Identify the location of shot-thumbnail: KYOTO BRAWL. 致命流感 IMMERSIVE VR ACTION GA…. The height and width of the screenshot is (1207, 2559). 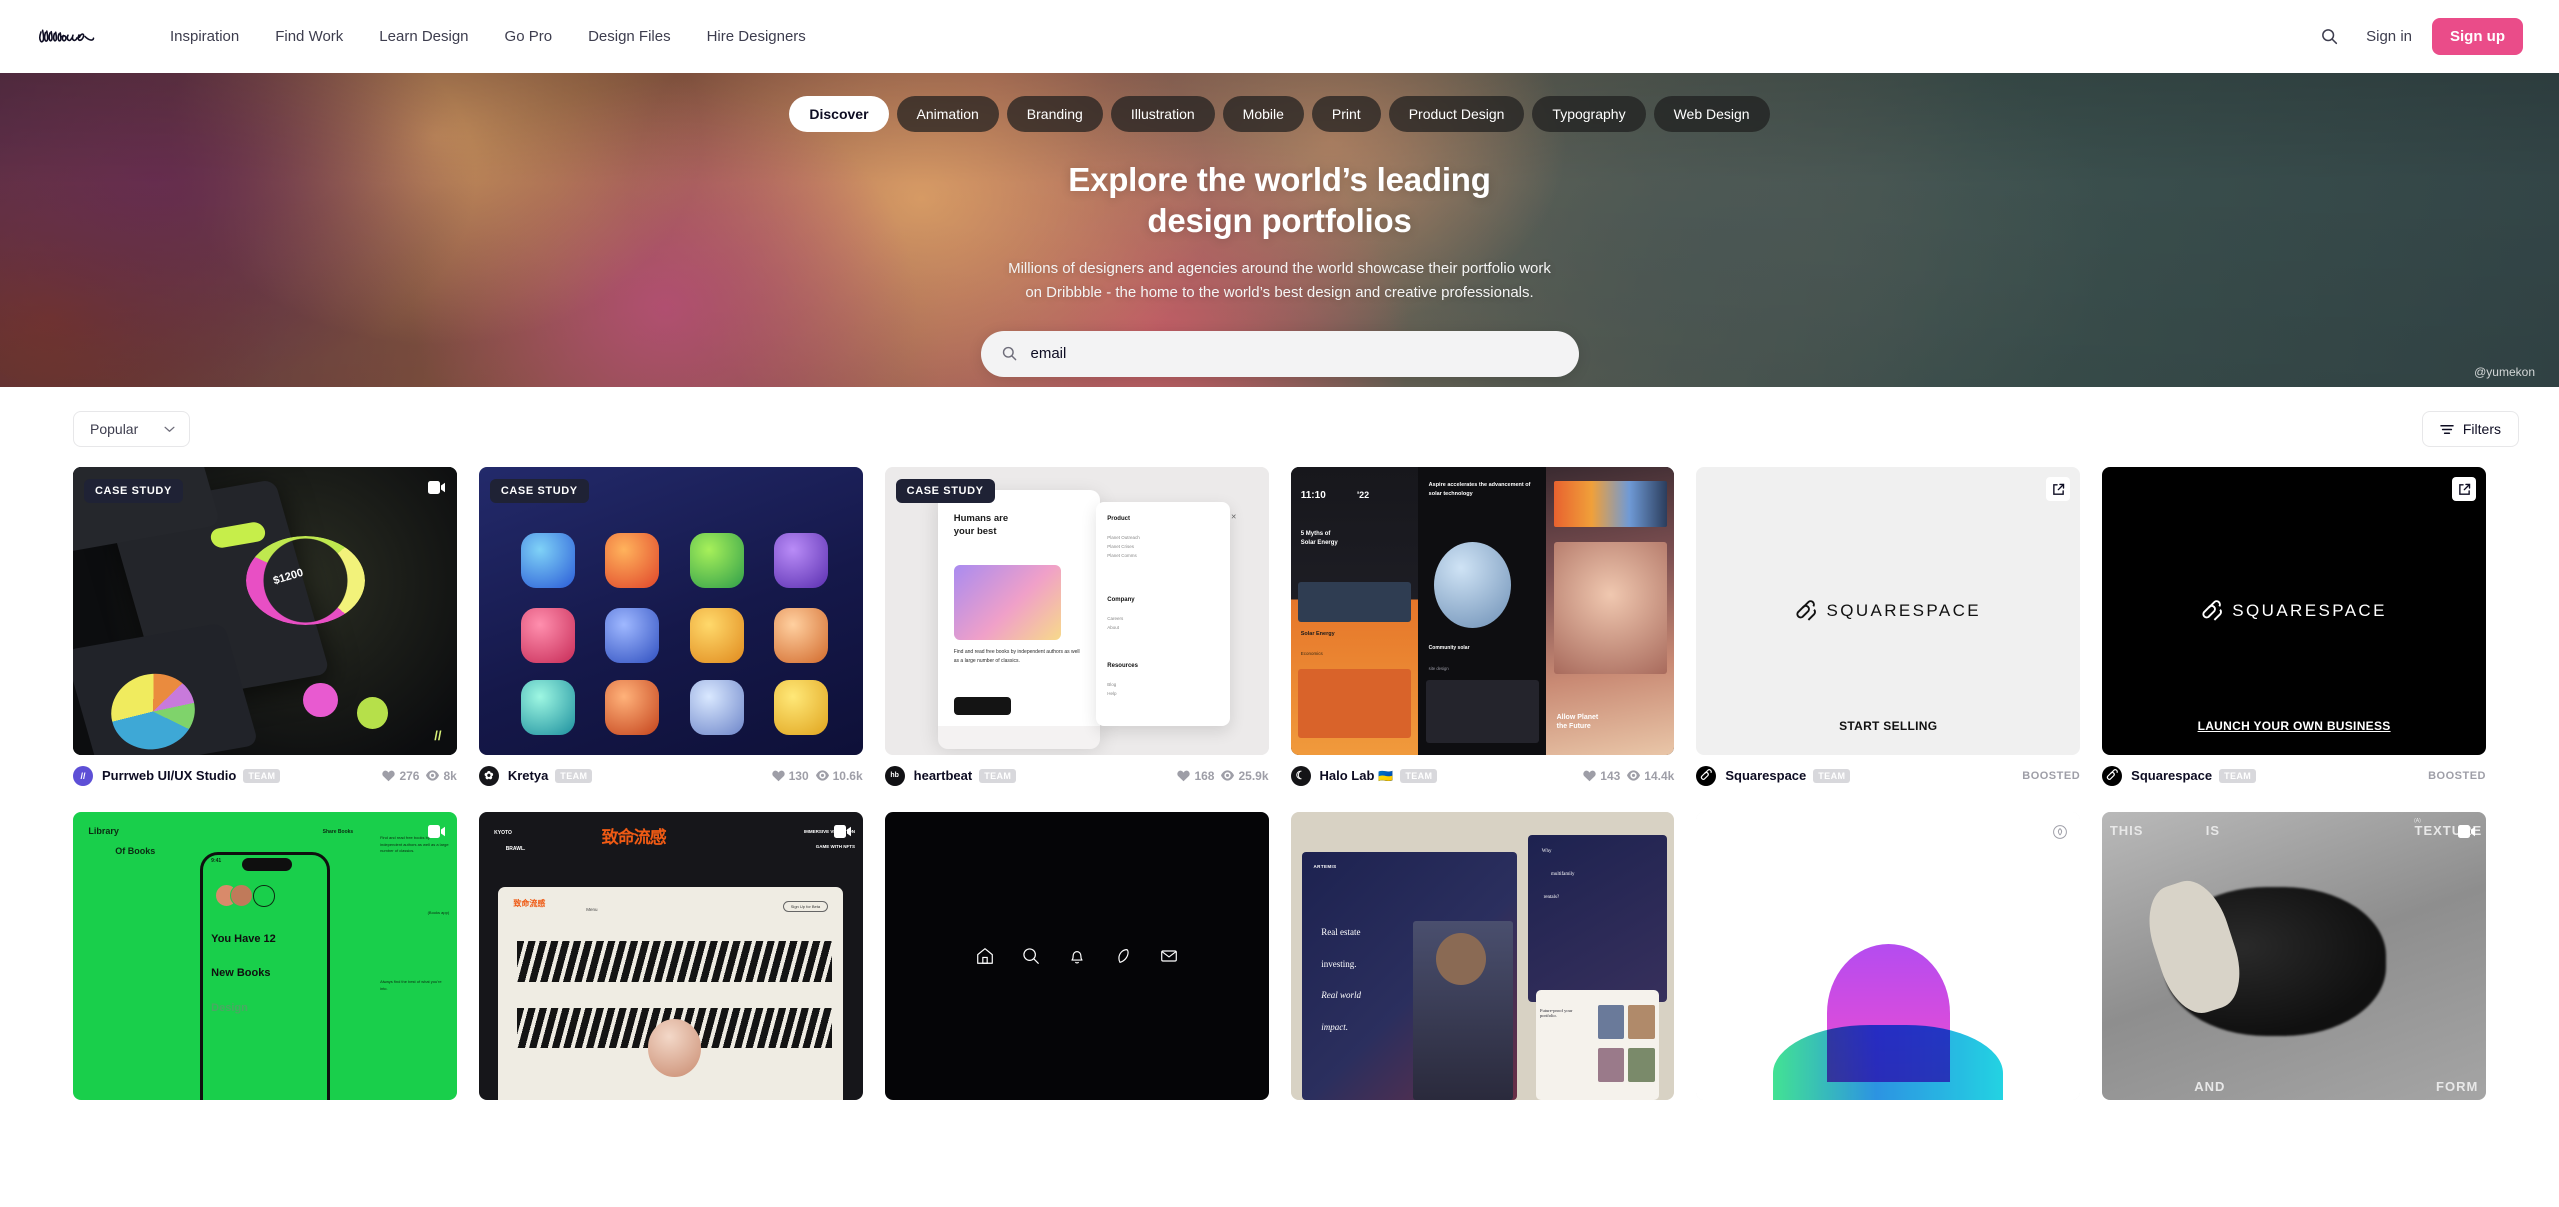
(670, 955).